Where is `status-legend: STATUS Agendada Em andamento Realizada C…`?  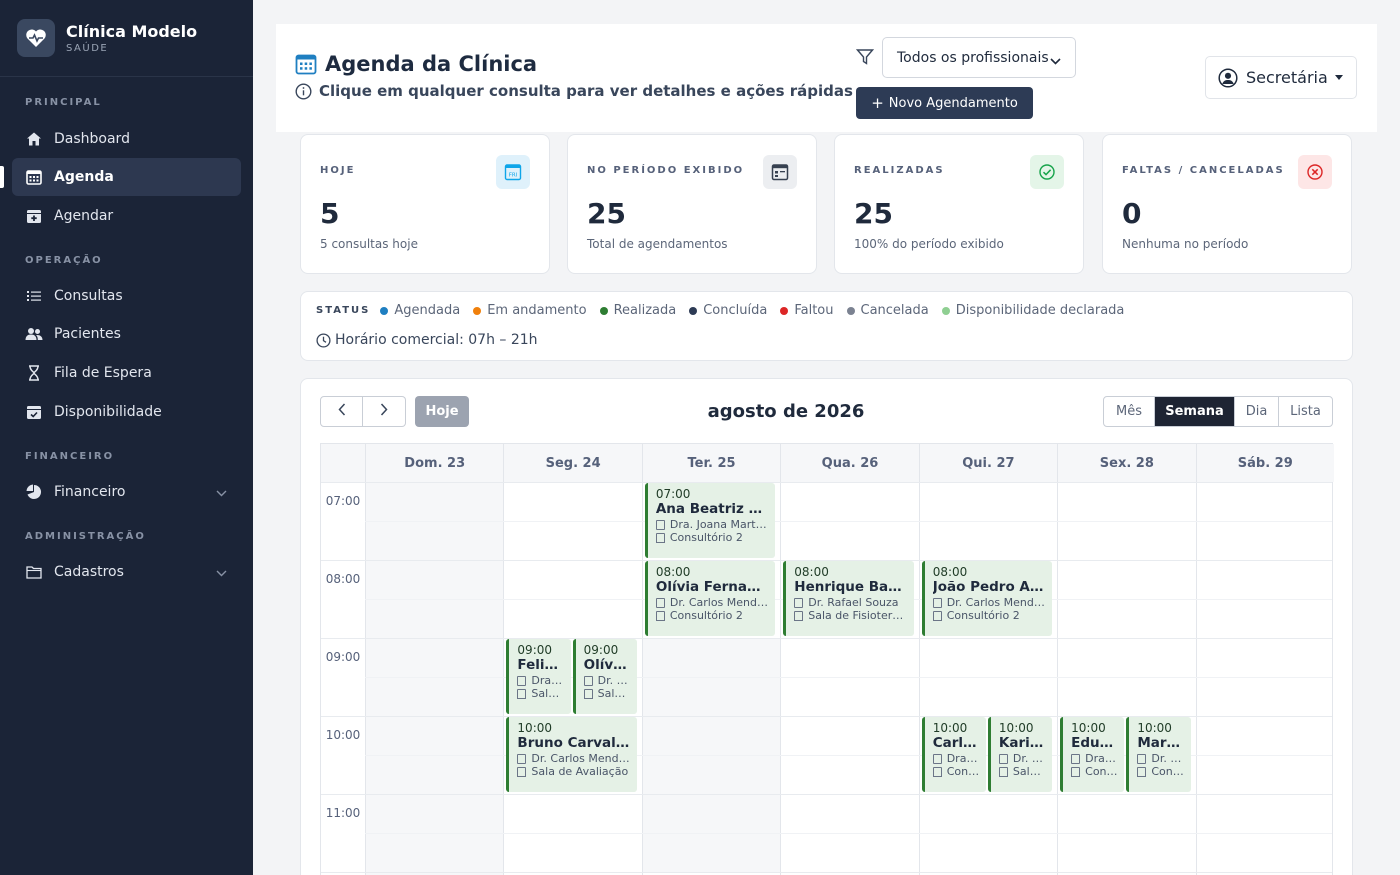
status-legend: STATUS Agendada Em andamento Realizada C… is located at coordinates (826, 326).